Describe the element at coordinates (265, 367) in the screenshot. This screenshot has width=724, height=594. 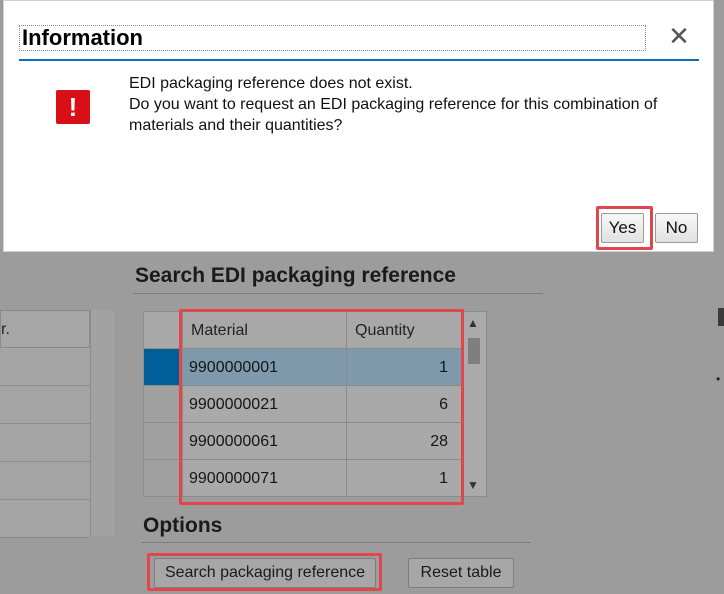
I see `material-cell: 9900000001` at that location.